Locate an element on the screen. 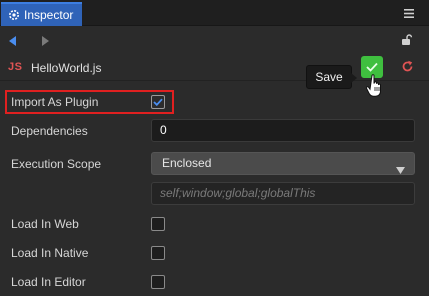 This screenshot has height=296, width=429. tab-inspector: Inspector is located at coordinates (41, 14).